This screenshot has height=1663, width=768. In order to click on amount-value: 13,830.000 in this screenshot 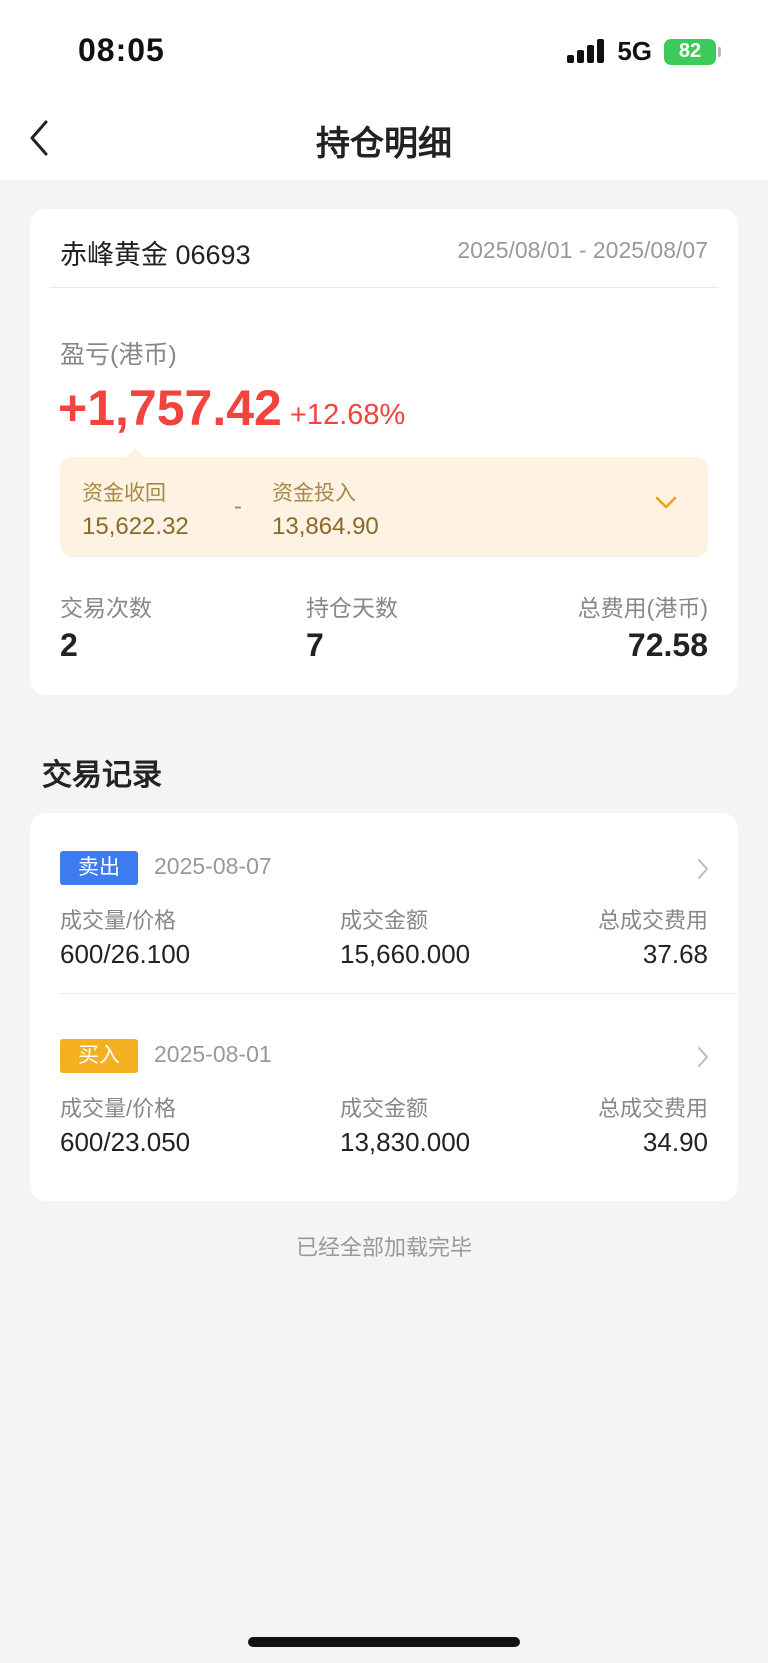, I will do `click(405, 1142)`.